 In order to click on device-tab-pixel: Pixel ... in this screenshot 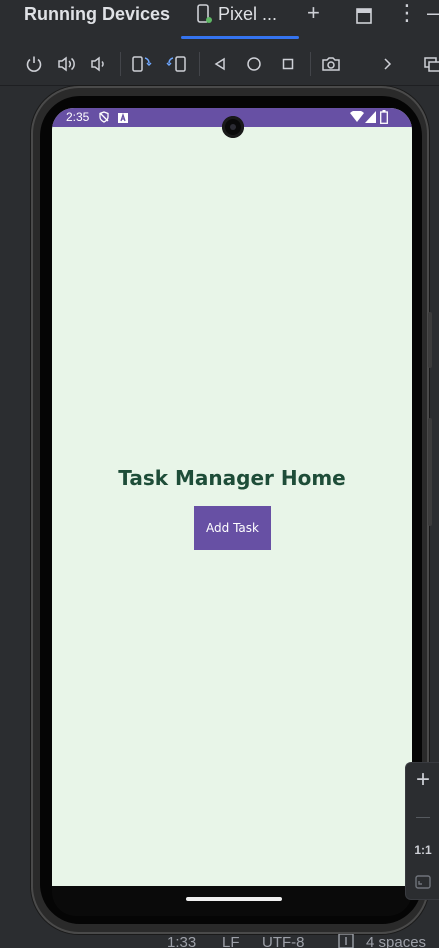, I will do `click(236, 19)`.